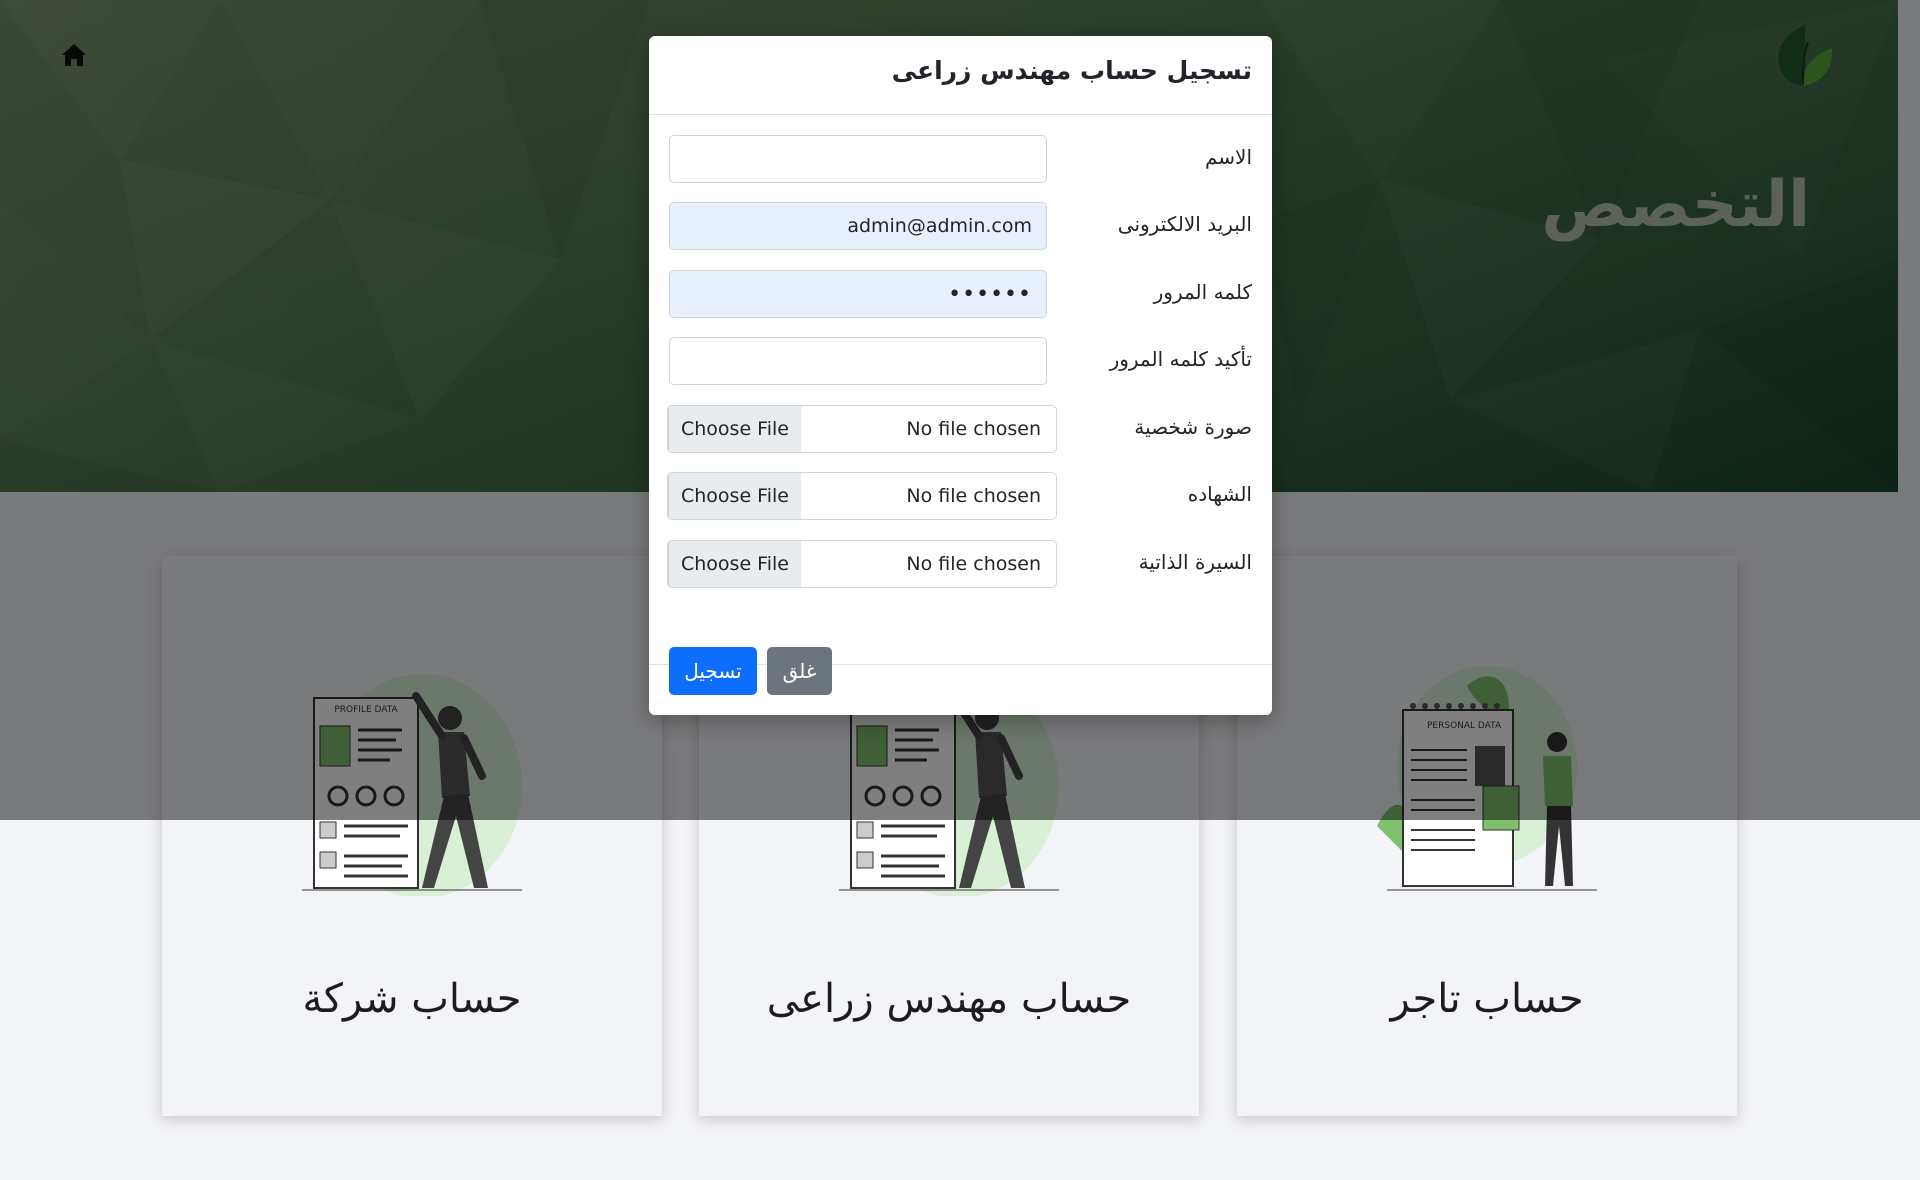 The height and width of the screenshot is (1180, 1920). What do you see at coordinates (1195, 562) in the screenshot?
I see `cv-label: السيرة الذاتية` at bounding box center [1195, 562].